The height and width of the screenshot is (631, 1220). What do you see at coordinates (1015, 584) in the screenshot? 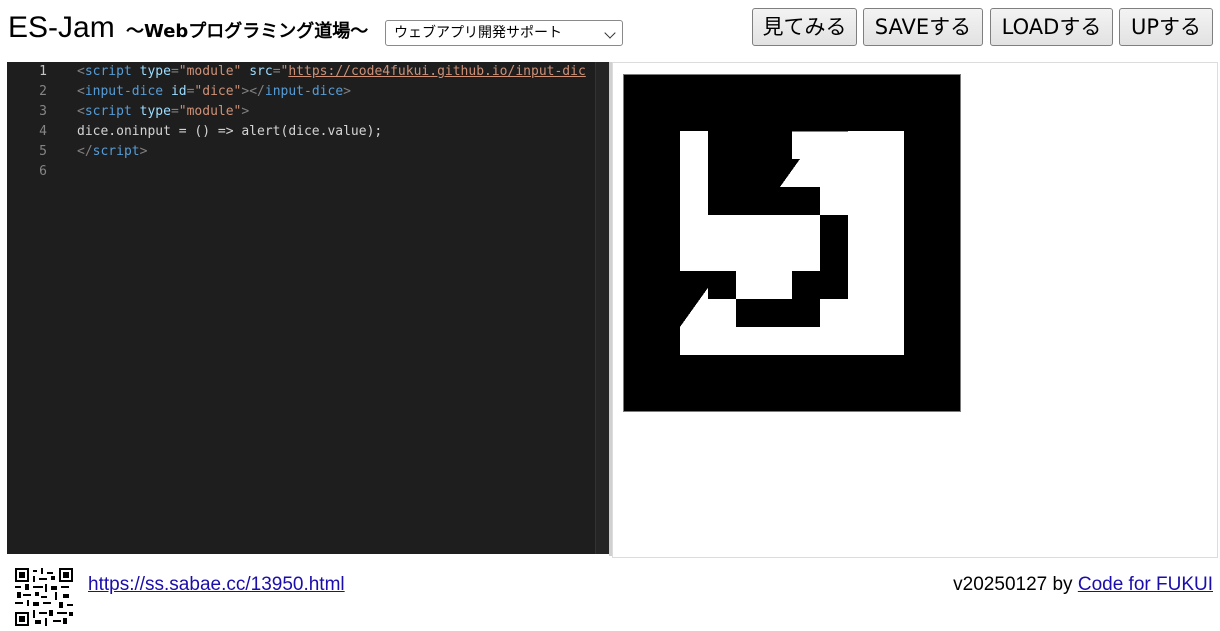
I see `version-text: v20250127 by` at bounding box center [1015, 584].